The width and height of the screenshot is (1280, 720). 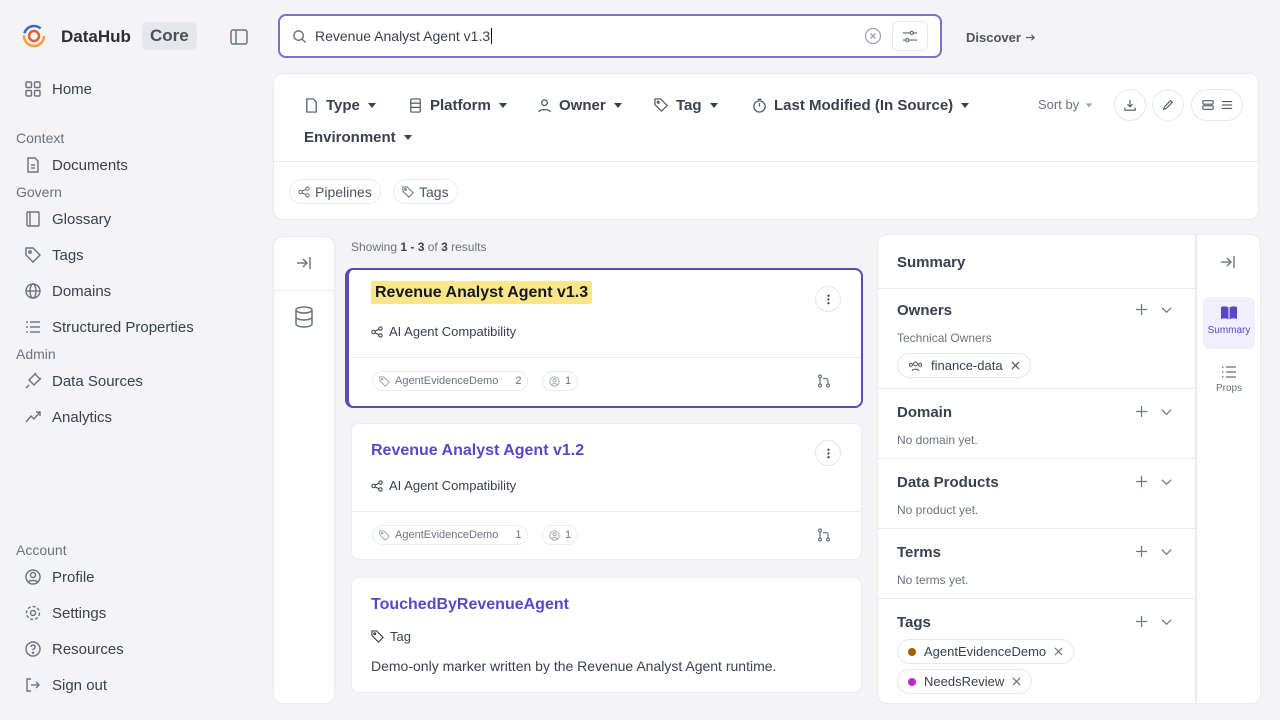 I want to click on tab-summary: Summary, so click(x=1229, y=323).